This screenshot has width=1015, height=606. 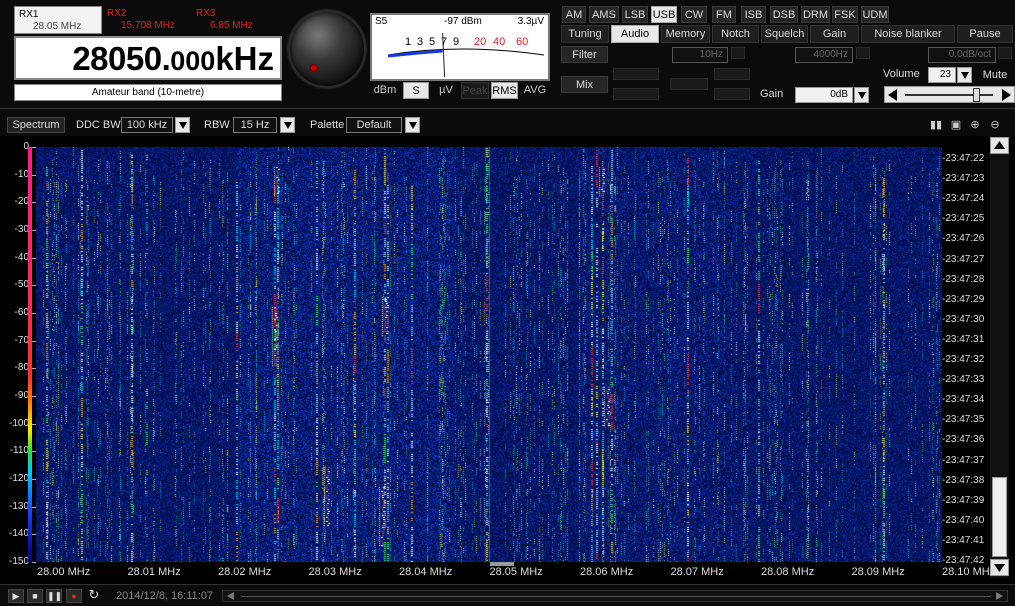 I want to click on meter-scale-label: 3, so click(x=420, y=42).